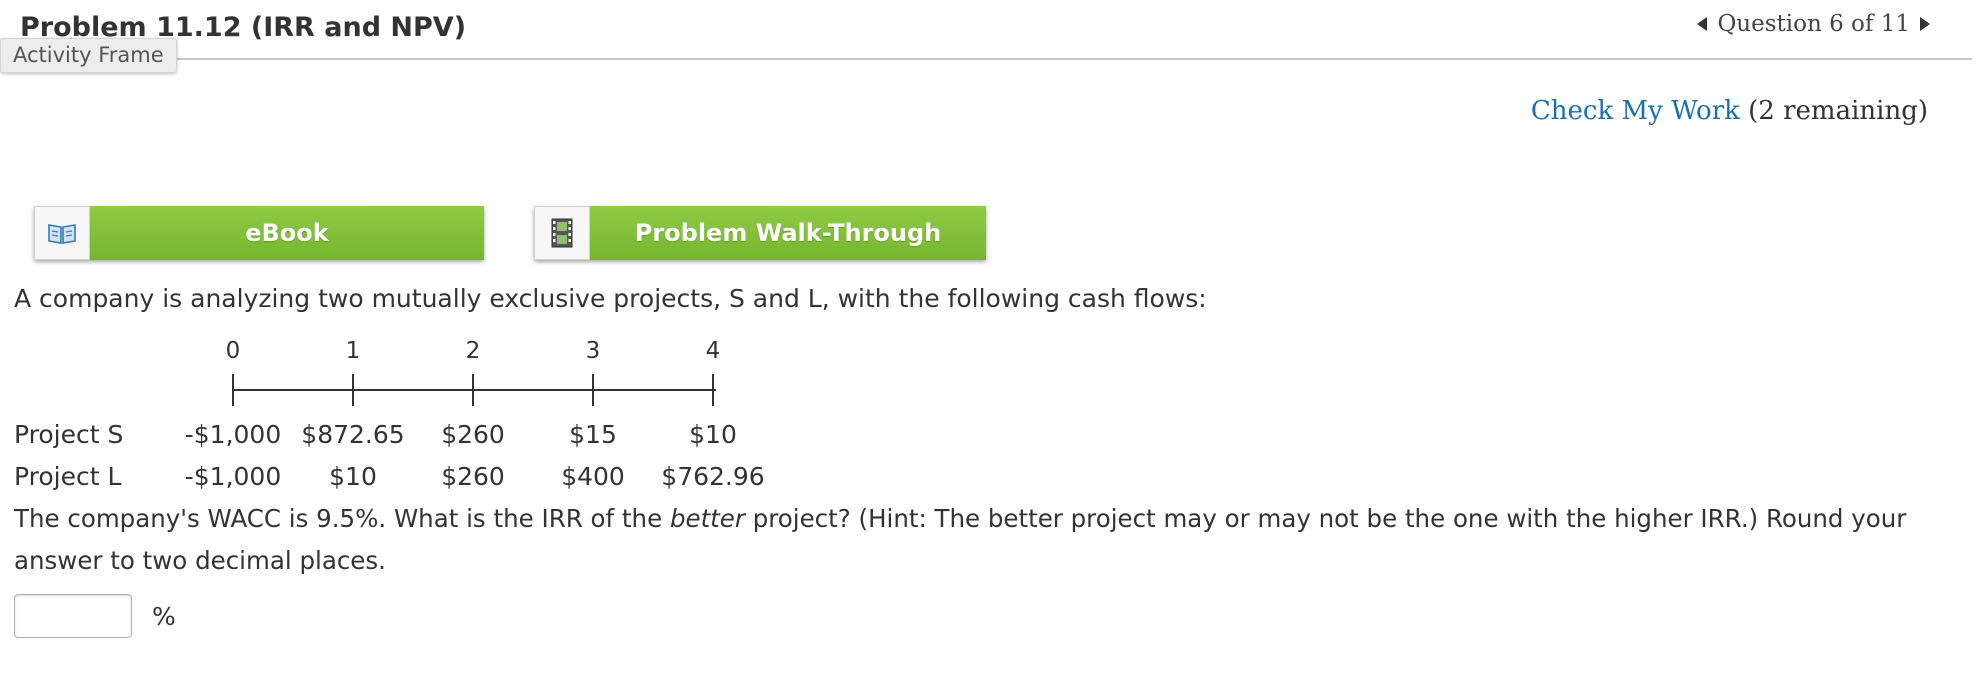 The height and width of the screenshot is (690, 1980). I want to click on question-nav: Question 6 of 11, so click(1813, 24).